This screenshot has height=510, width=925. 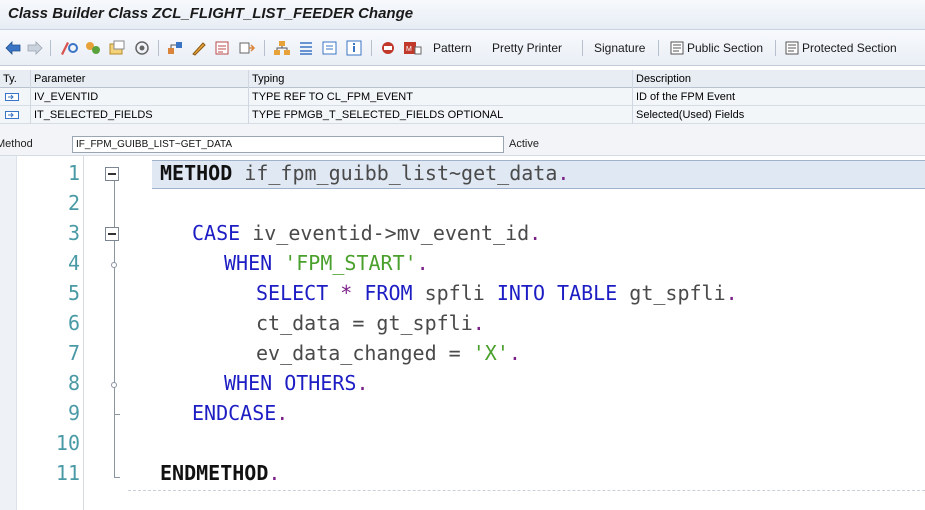 I want to click on help-icon, so click(x=330, y=48).